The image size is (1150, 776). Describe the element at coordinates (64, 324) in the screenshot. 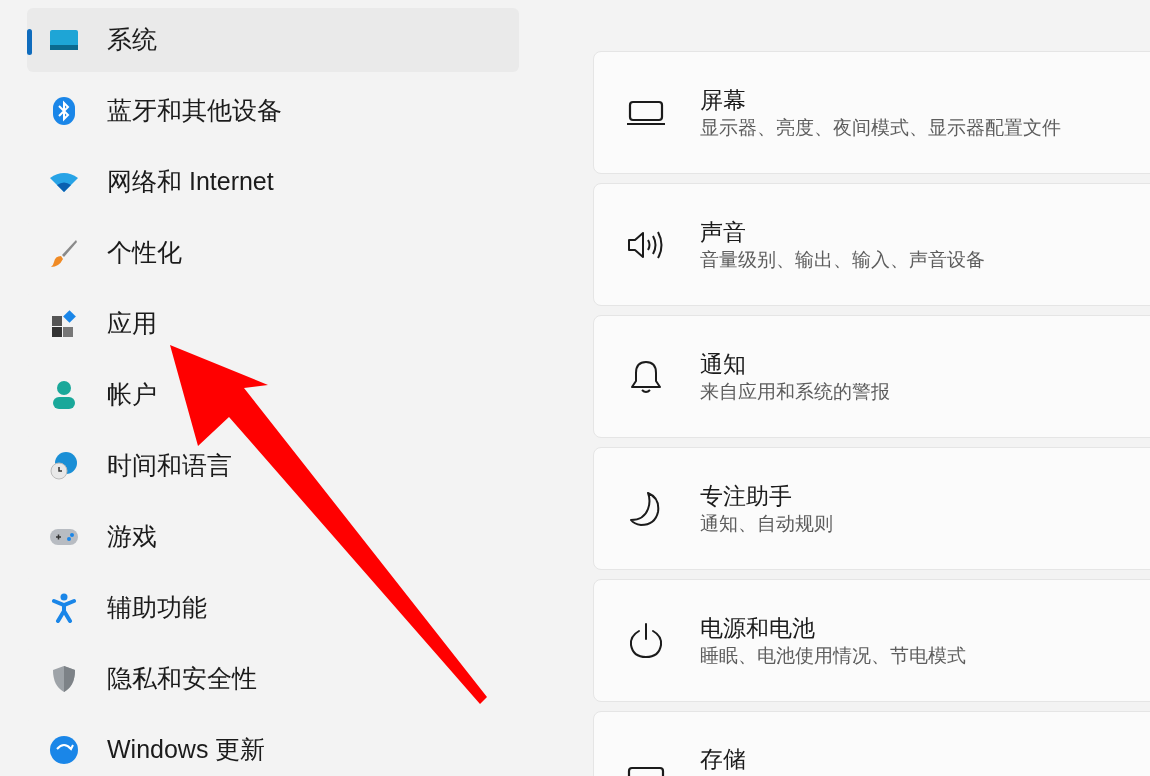

I see `apps-icon` at that location.